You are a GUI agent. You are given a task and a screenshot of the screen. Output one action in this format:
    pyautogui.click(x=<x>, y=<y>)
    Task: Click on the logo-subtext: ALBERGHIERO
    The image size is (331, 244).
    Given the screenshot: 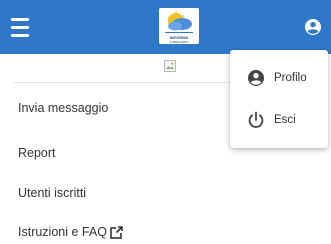 What is the action you would take?
    pyautogui.click(x=179, y=42)
    